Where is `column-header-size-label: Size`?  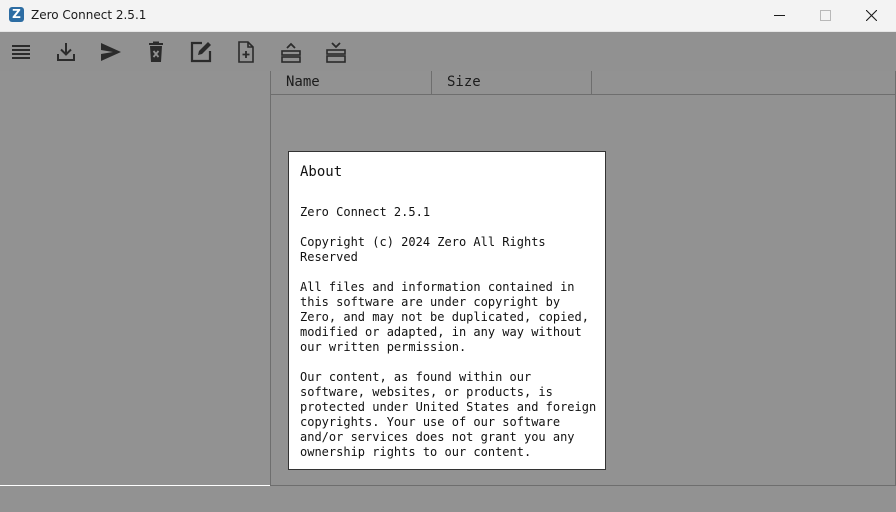 column-header-size-label: Size is located at coordinates (464, 82).